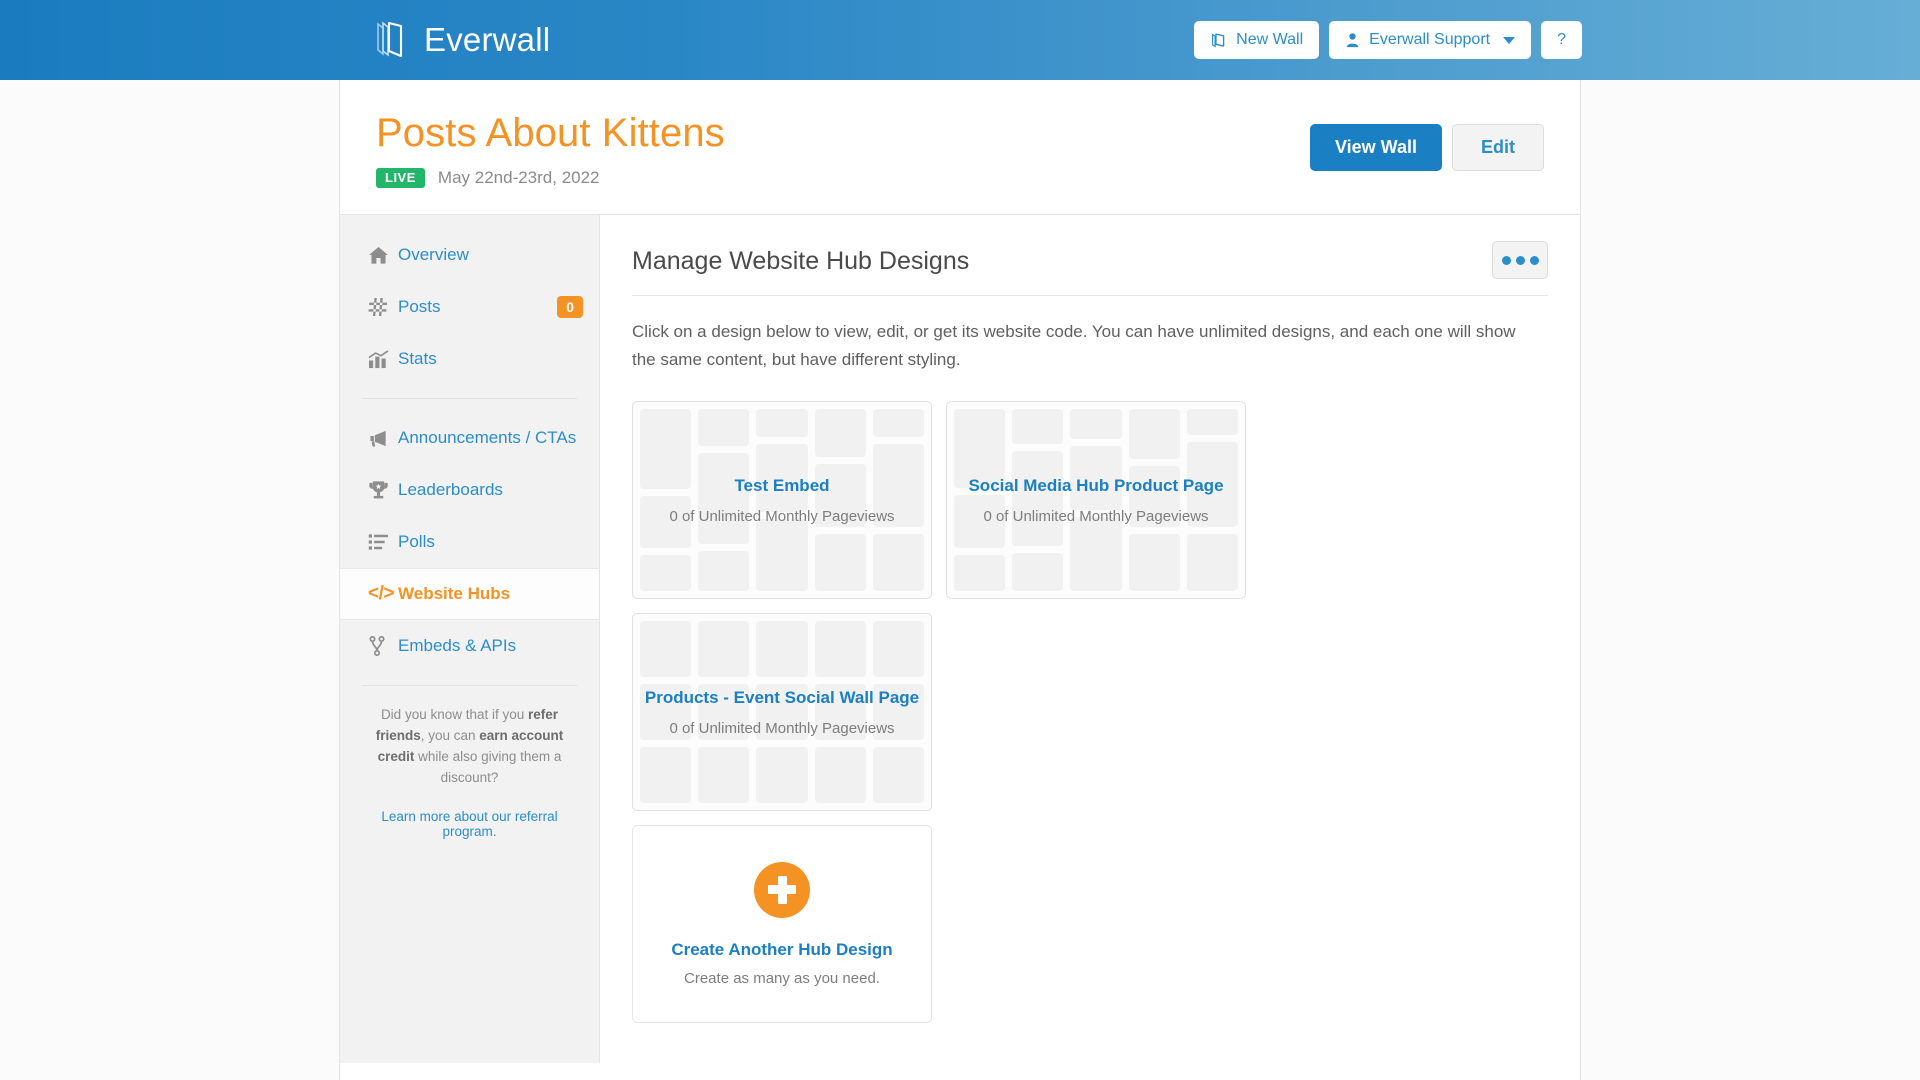  Describe the element at coordinates (782, 698) in the screenshot. I see `design-card-title: Products - Event Social Wall Page` at that location.